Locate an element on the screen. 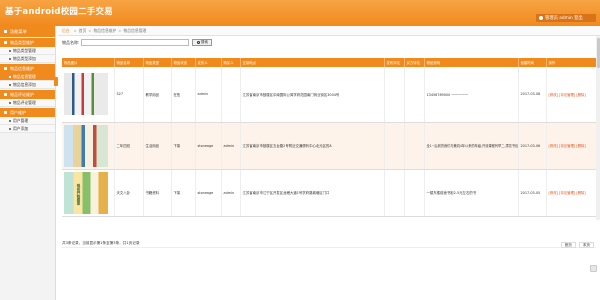  resize-icon is located at coordinates (593, 268).